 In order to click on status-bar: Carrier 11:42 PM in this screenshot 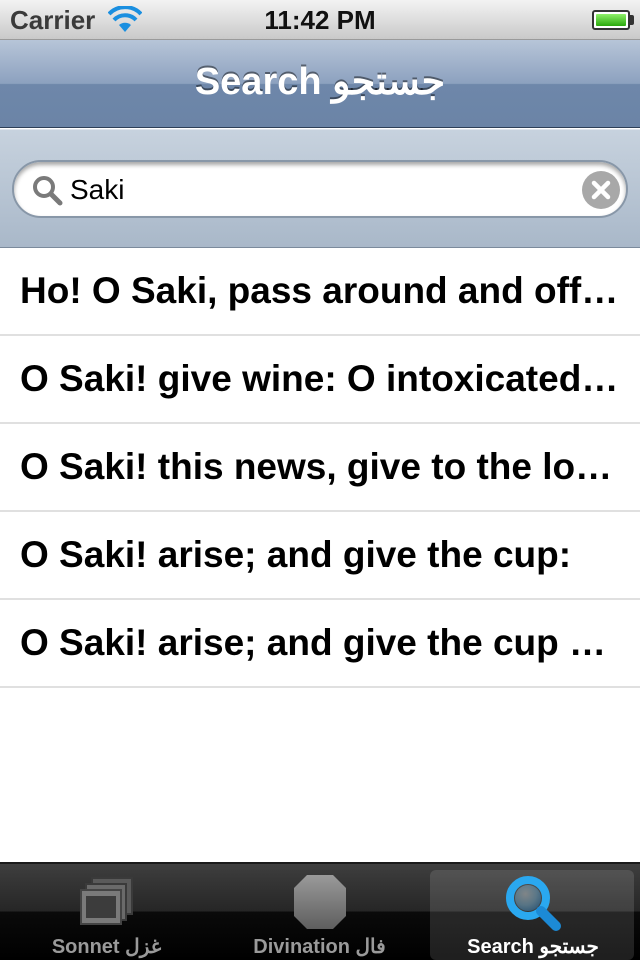, I will do `click(320, 20)`.